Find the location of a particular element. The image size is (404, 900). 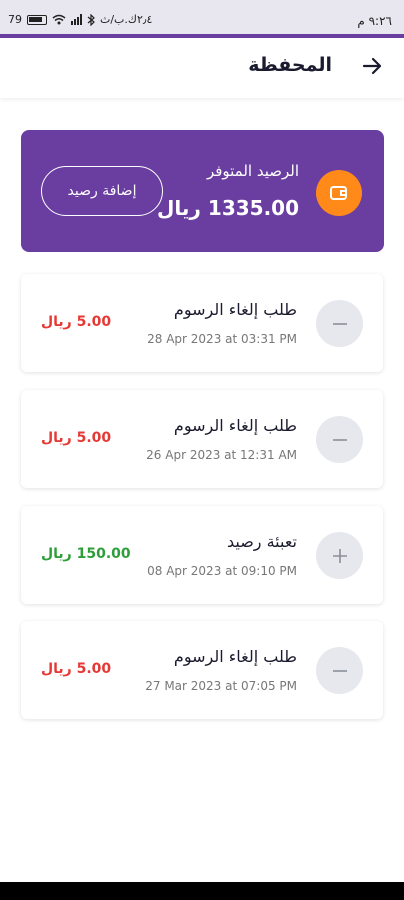

status-icons: 79 ٢٫٤ك.ب/ث is located at coordinates (80, 19).